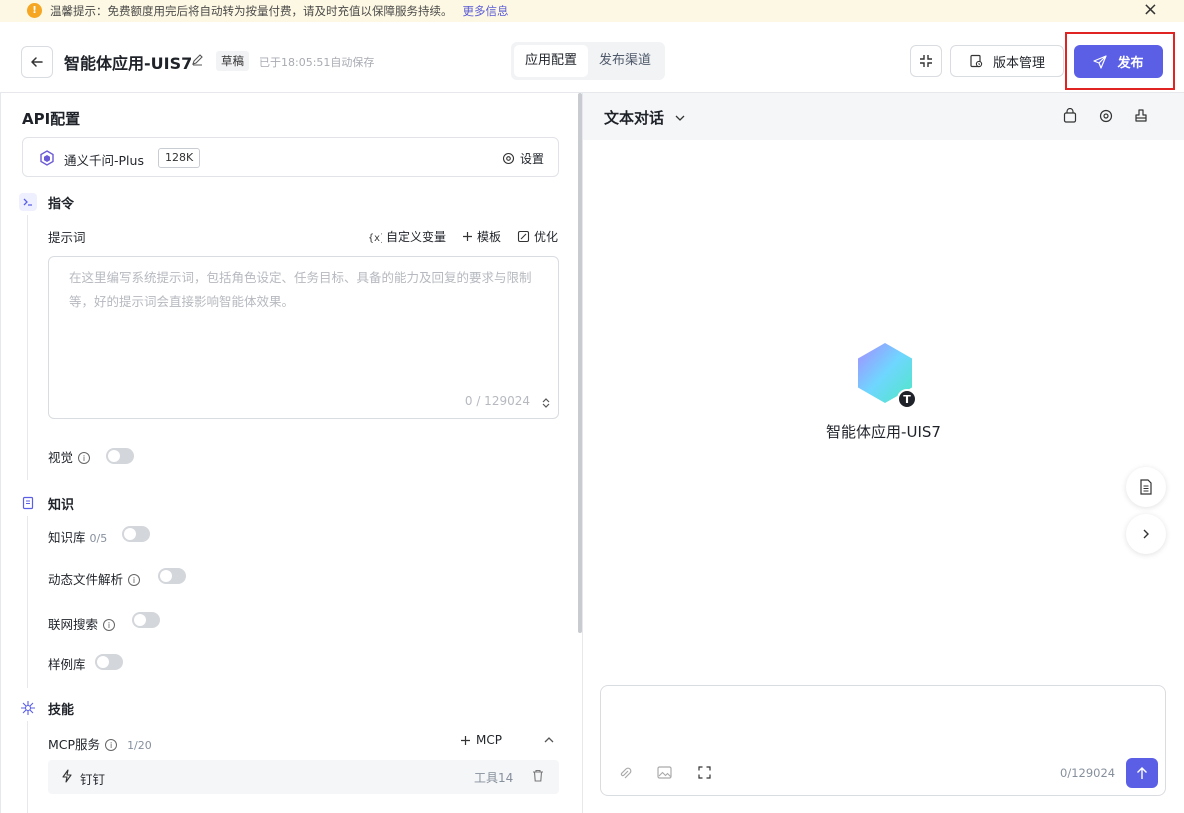 Image resolution: width=1184 pixels, height=813 pixels. What do you see at coordinates (1088, 773) in the screenshot?
I see `chat-char-count: 0/129024` at bounding box center [1088, 773].